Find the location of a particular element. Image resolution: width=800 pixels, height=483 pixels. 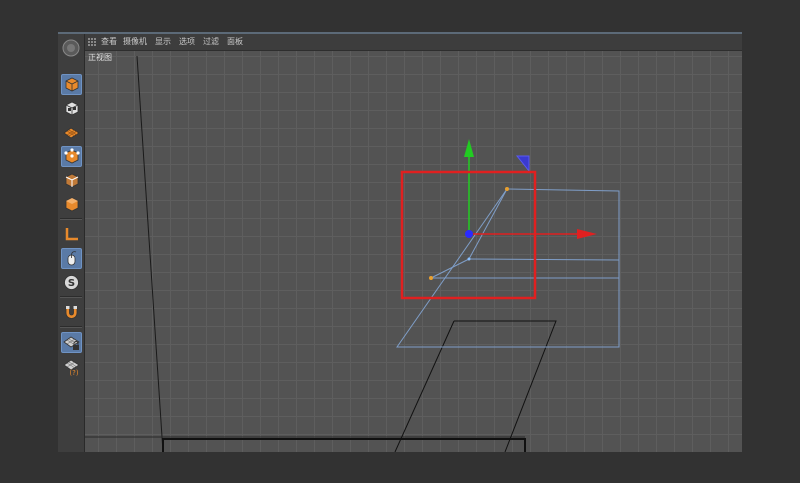

solo-mode-button: S is located at coordinates (71, 282).